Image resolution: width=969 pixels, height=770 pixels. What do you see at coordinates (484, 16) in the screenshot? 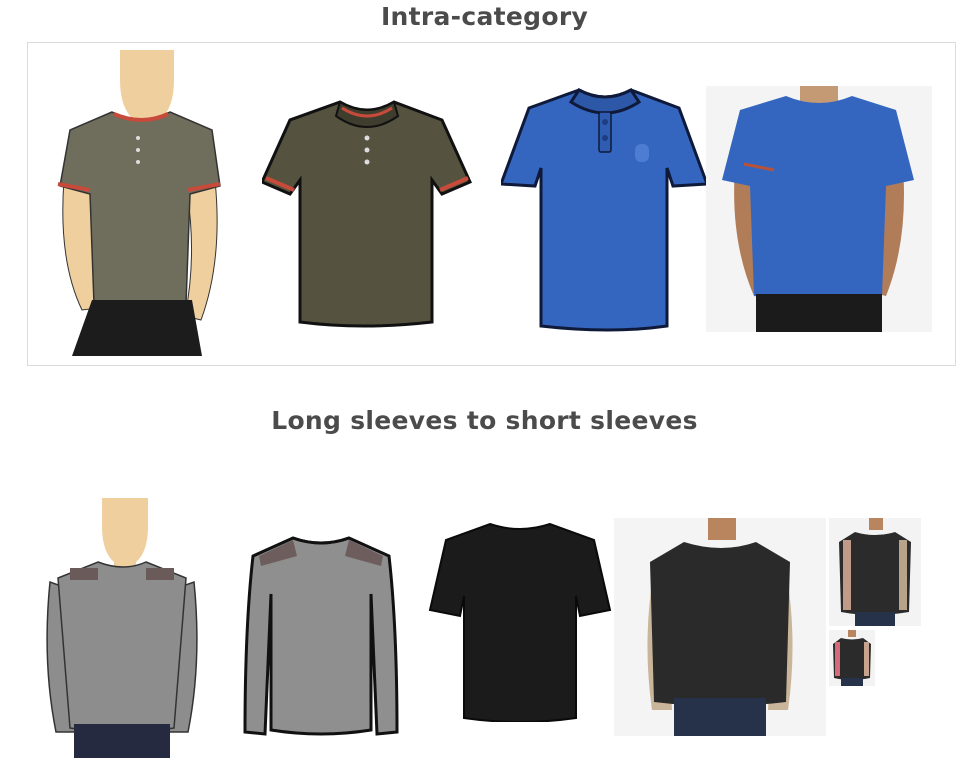
I see `section-title-intra-category: Intra-category` at bounding box center [484, 16].